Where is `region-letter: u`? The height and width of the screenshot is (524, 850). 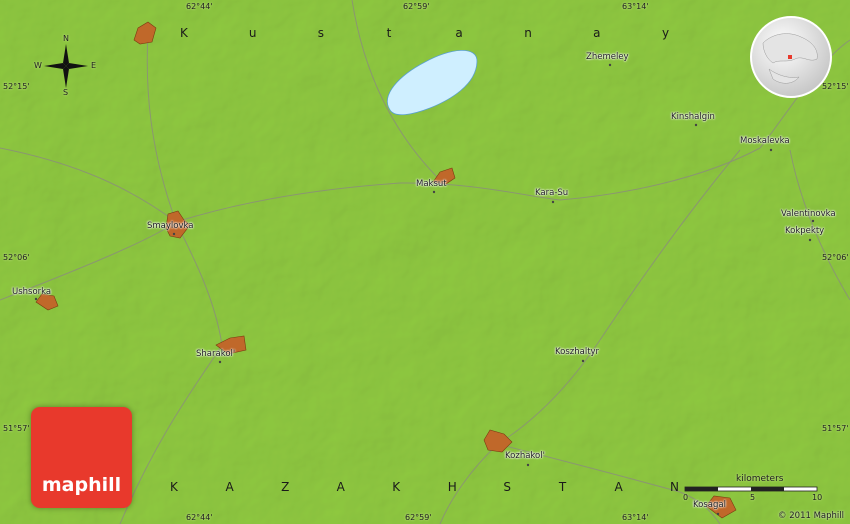
region-letter: u is located at coordinates (252, 33).